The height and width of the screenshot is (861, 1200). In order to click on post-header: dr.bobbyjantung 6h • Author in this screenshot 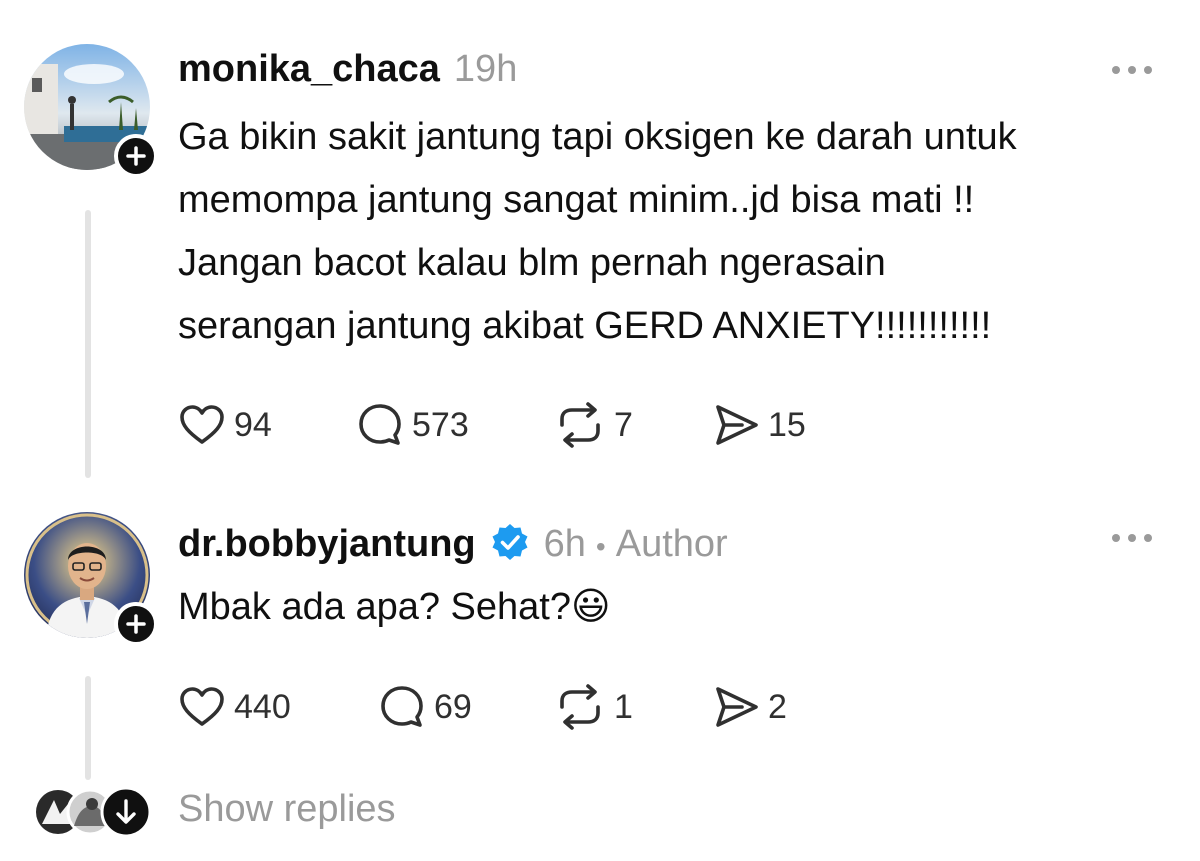, I will do `click(453, 541)`.